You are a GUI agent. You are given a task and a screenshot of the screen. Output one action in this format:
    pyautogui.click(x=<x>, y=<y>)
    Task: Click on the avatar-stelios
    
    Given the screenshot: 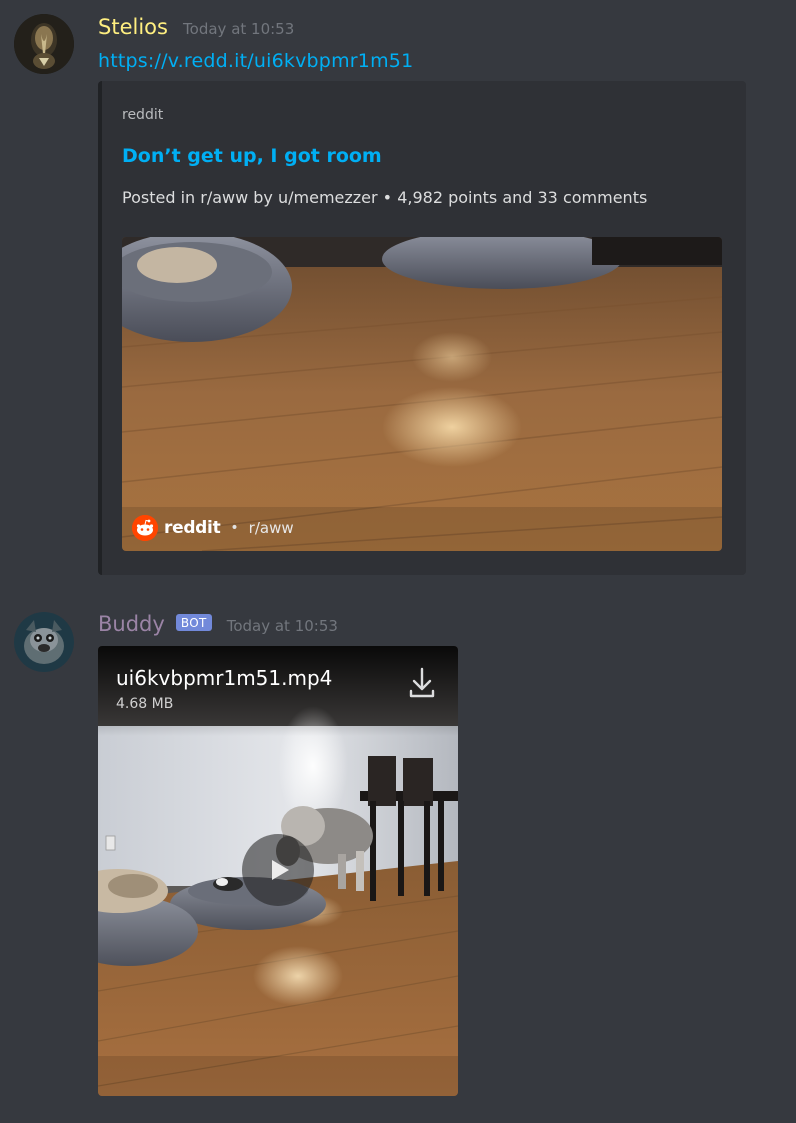 What is the action you would take?
    pyautogui.click(x=44, y=44)
    